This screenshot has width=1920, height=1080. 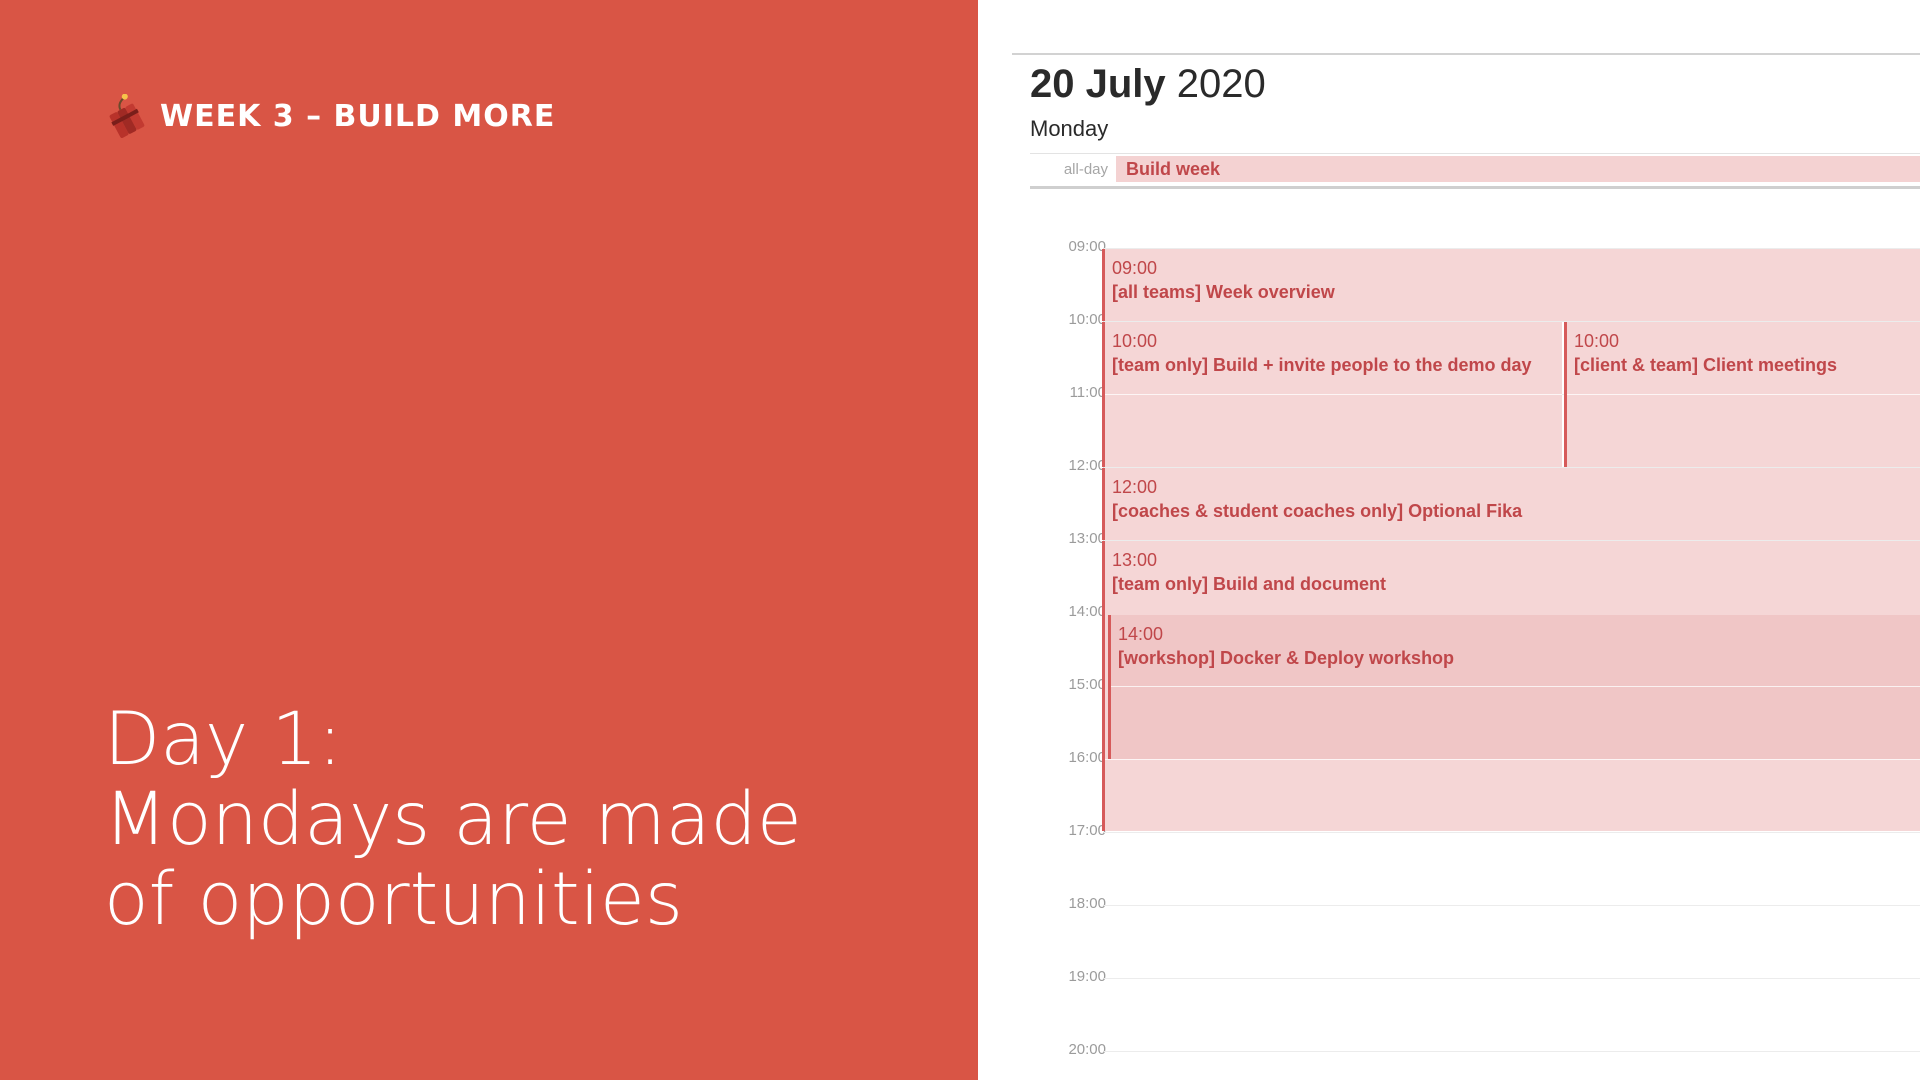 What do you see at coordinates (1087, 976) in the screenshot?
I see `hour-label: 19:00` at bounding box center [1087, 976].